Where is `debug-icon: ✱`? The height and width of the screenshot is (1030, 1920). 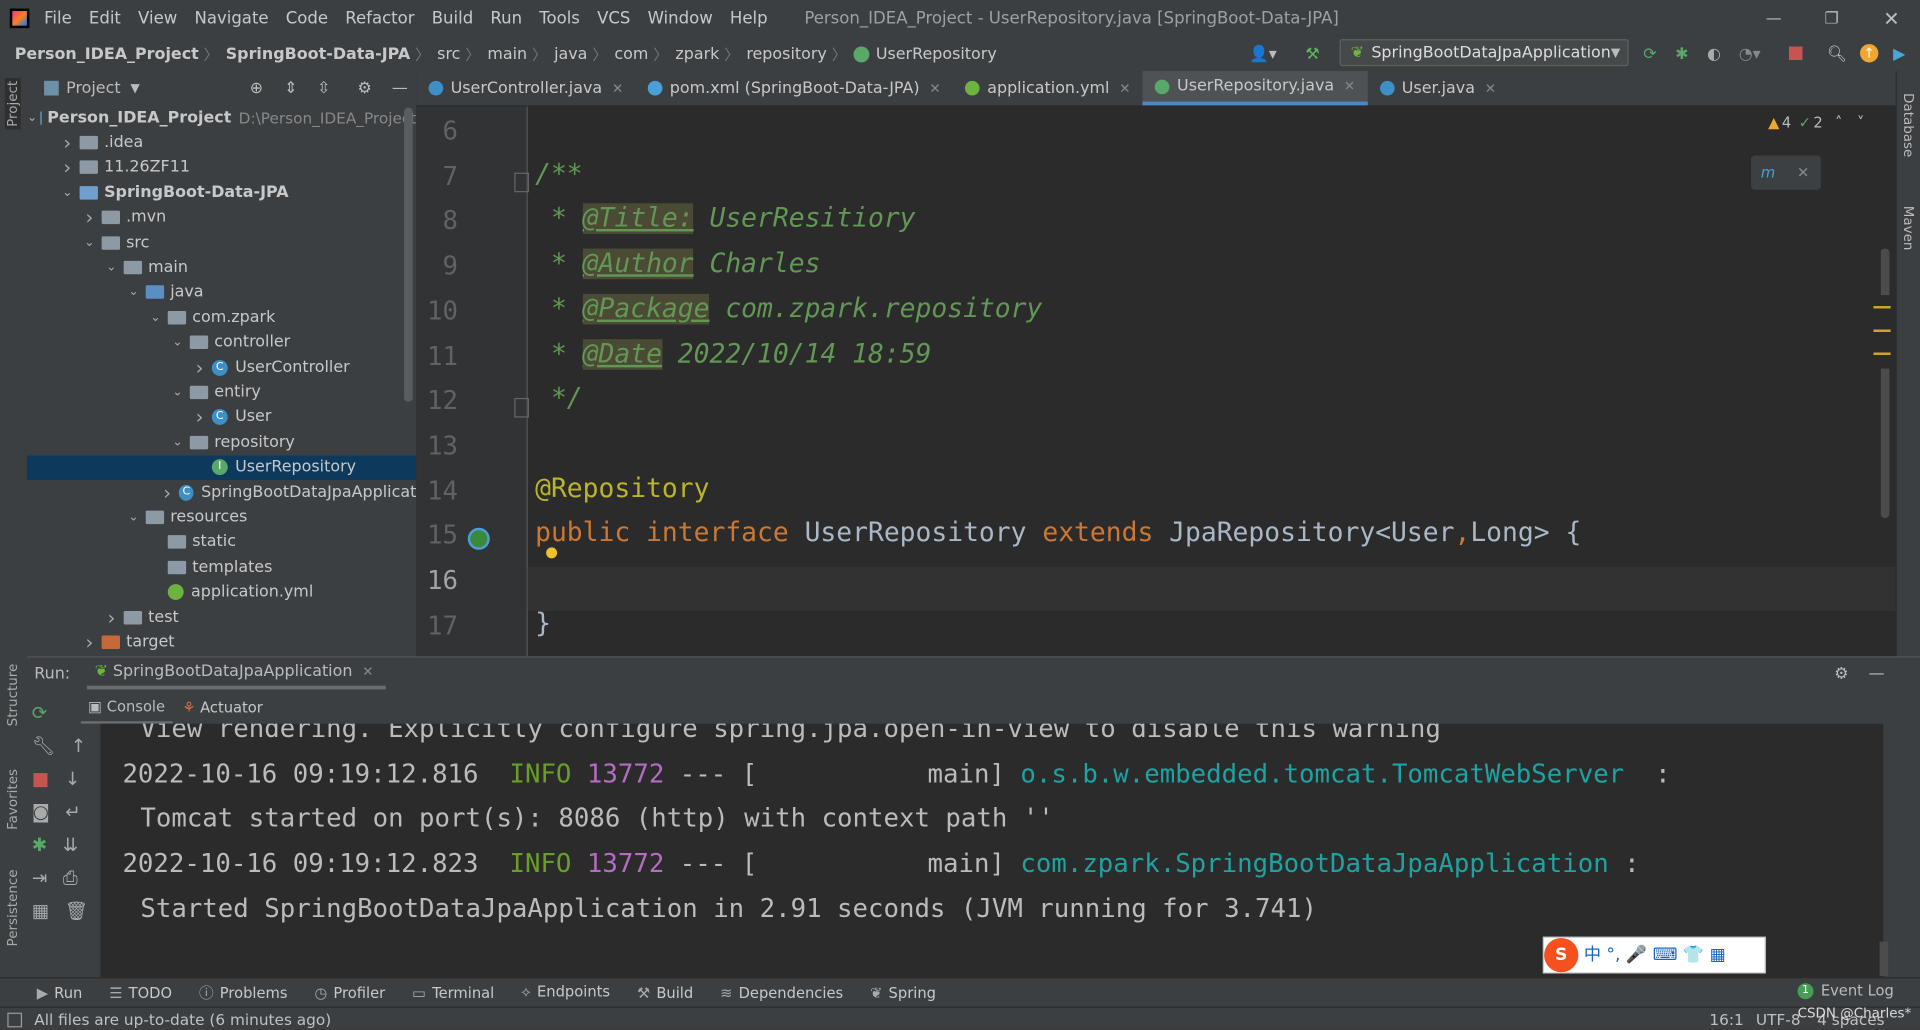
debug-icon: ✱ is located at coordinates (1681, 54).